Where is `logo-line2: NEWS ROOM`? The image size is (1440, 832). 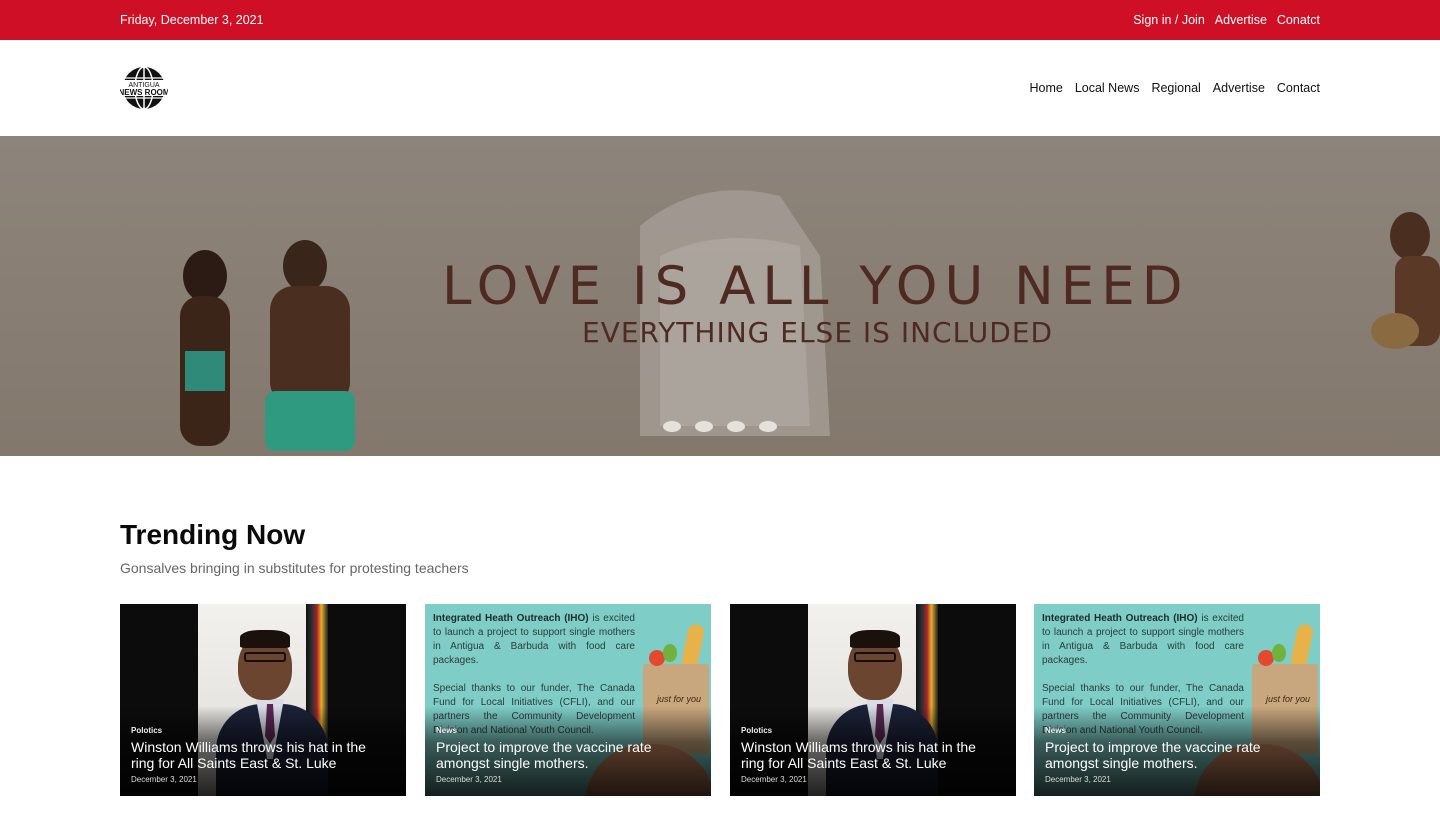
logo-line2: NEWS ROOM is located at coordinates (144, 92).